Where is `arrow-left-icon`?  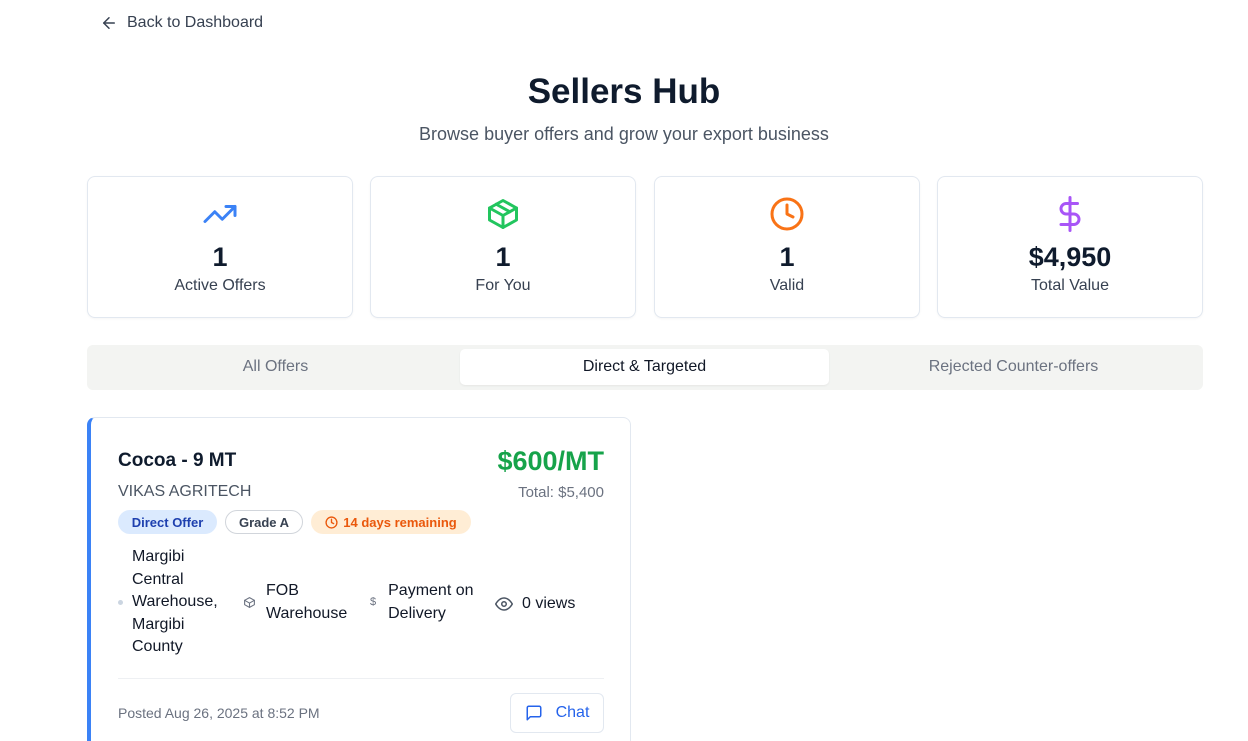
arrow-left-icon is located at coordinates (109, 23).